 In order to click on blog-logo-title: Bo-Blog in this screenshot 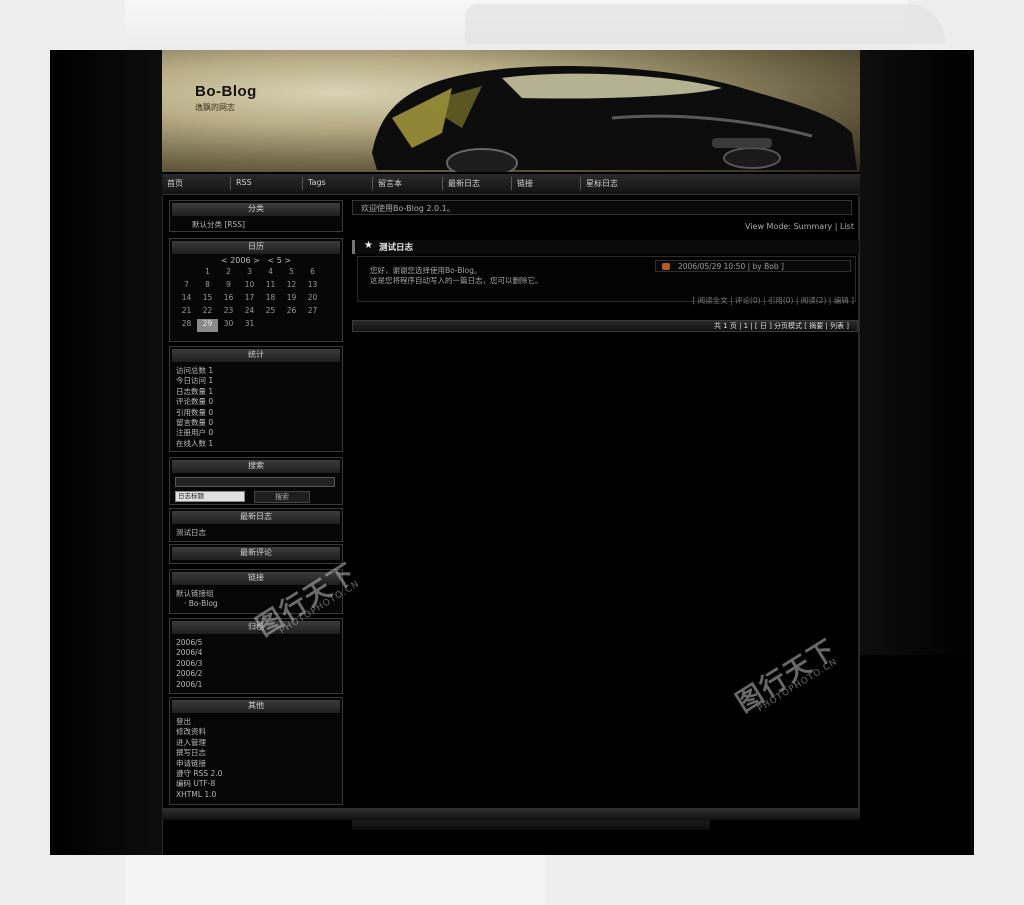, I will do `click(226, 91)`.